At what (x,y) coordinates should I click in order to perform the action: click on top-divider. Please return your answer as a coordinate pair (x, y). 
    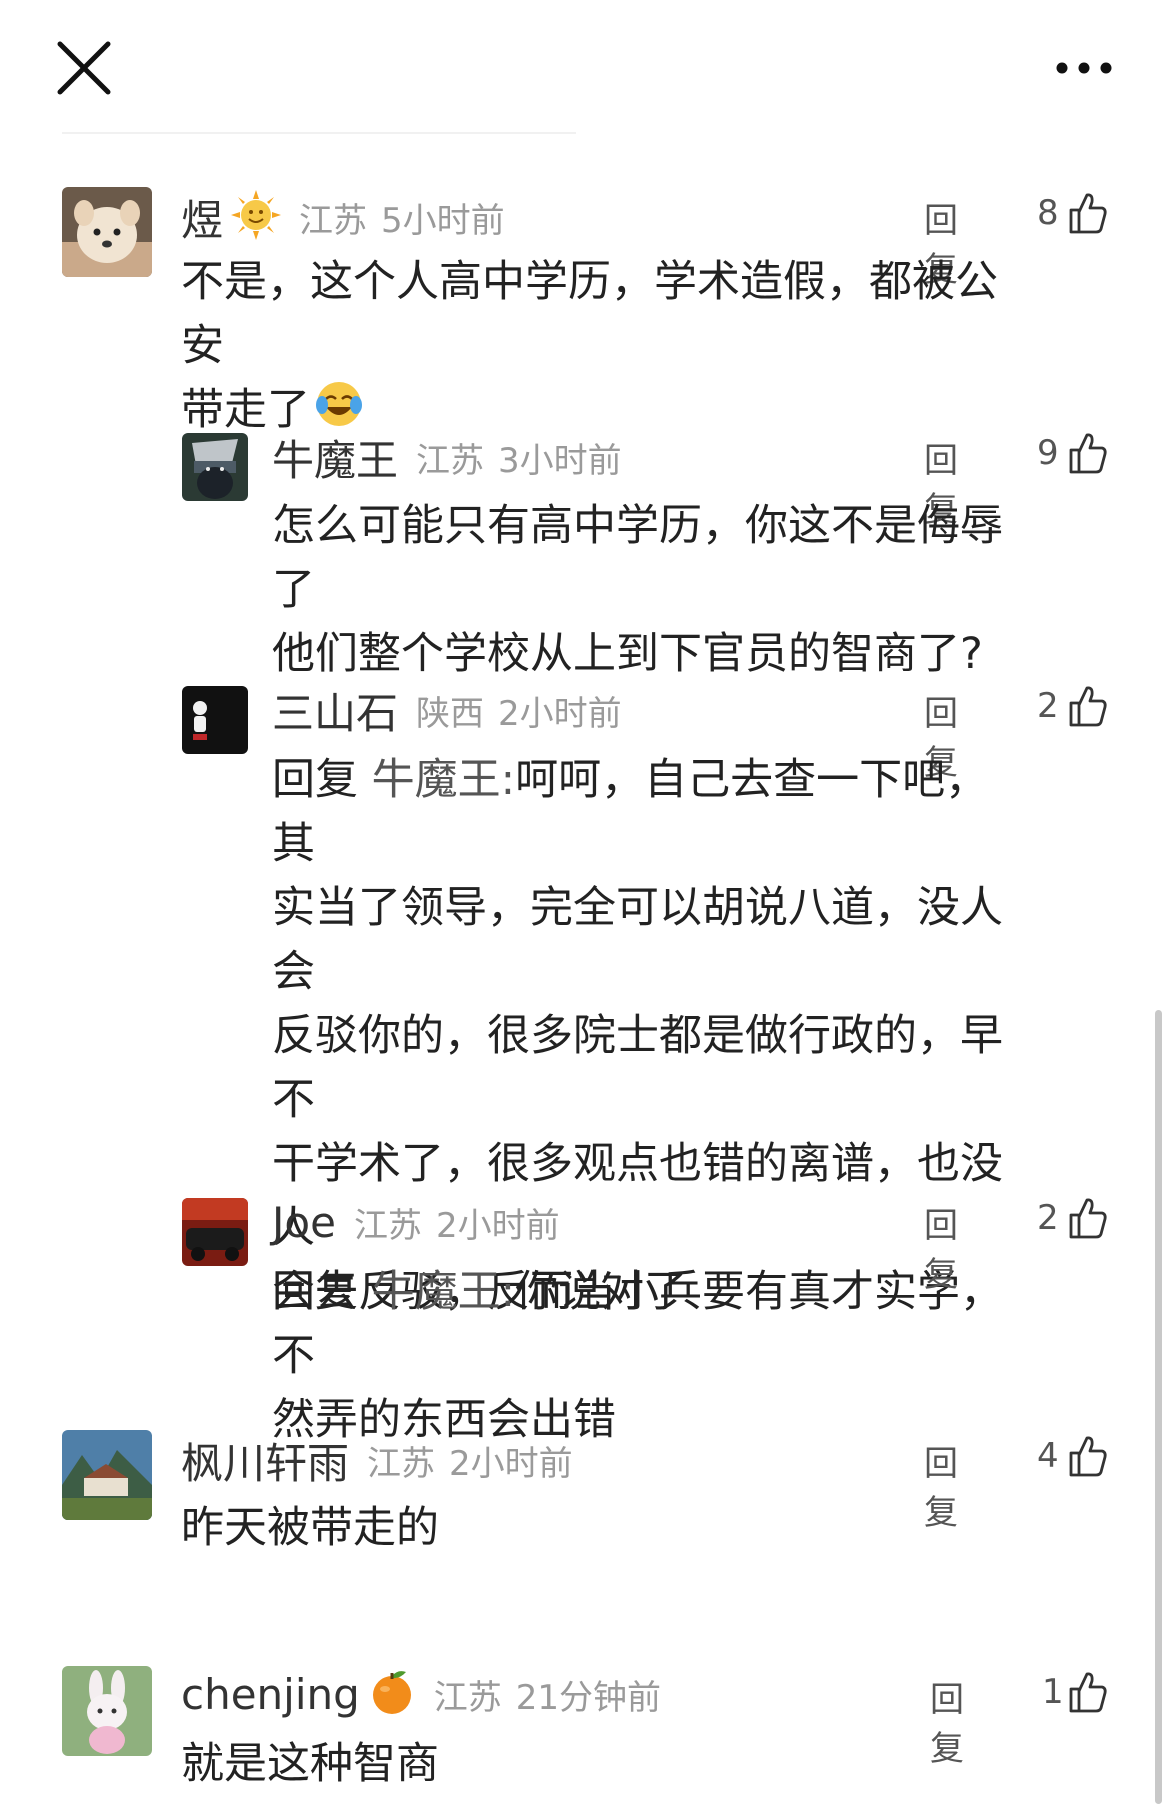
    Looking at the image, I should click on (319, 133).